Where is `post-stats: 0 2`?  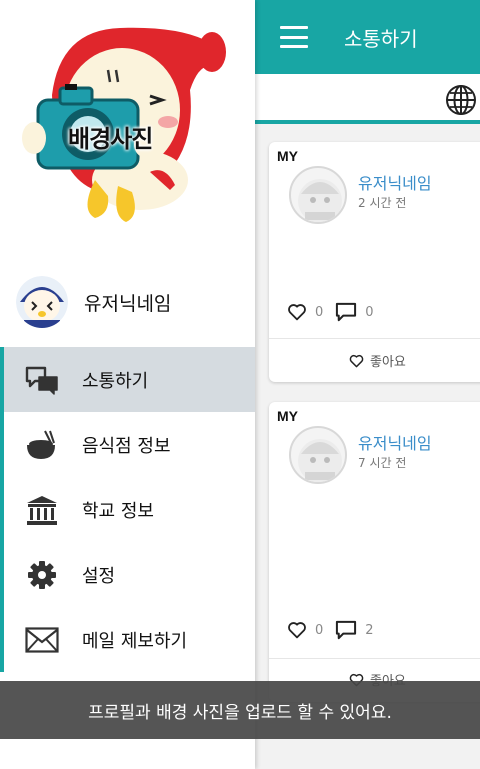
post-stats: 0 2 is located at coordinates (336, 630).